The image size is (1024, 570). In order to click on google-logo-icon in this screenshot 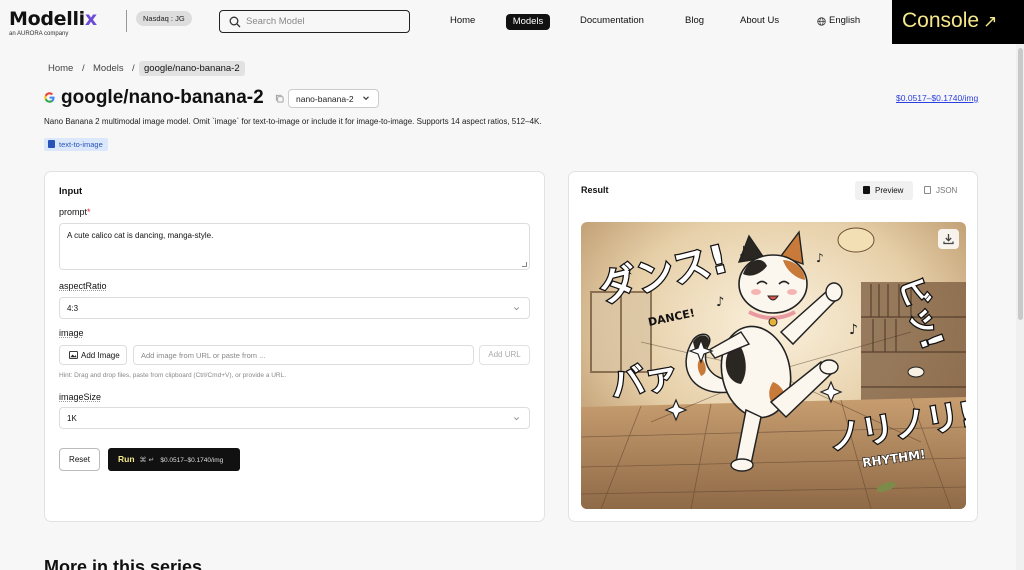, I will do `click(49, 97)`.